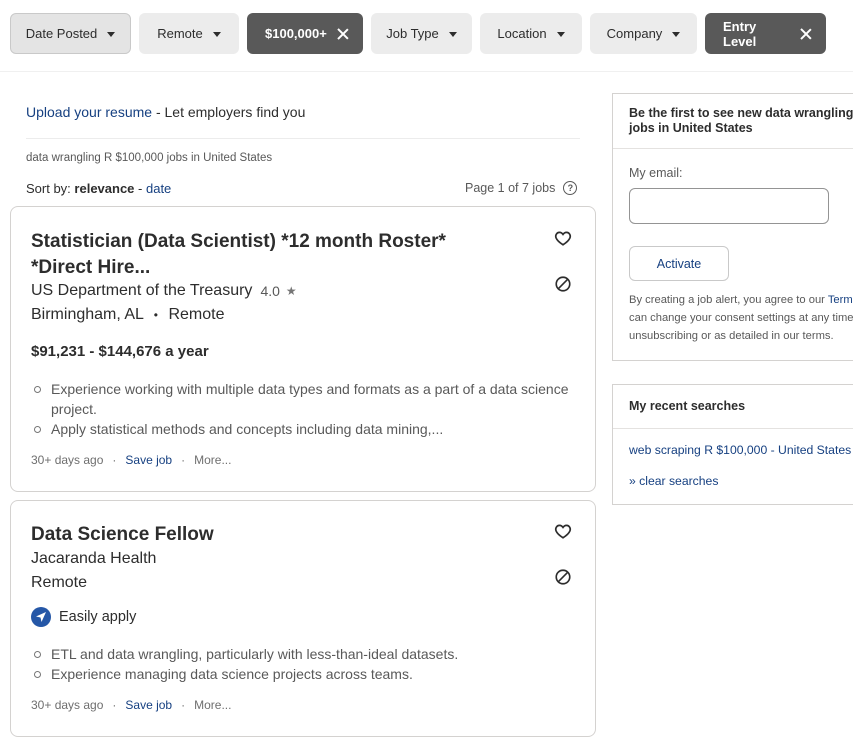 The image size is (853, 741). I want to click on filter-label: Location, so click(522, 33).